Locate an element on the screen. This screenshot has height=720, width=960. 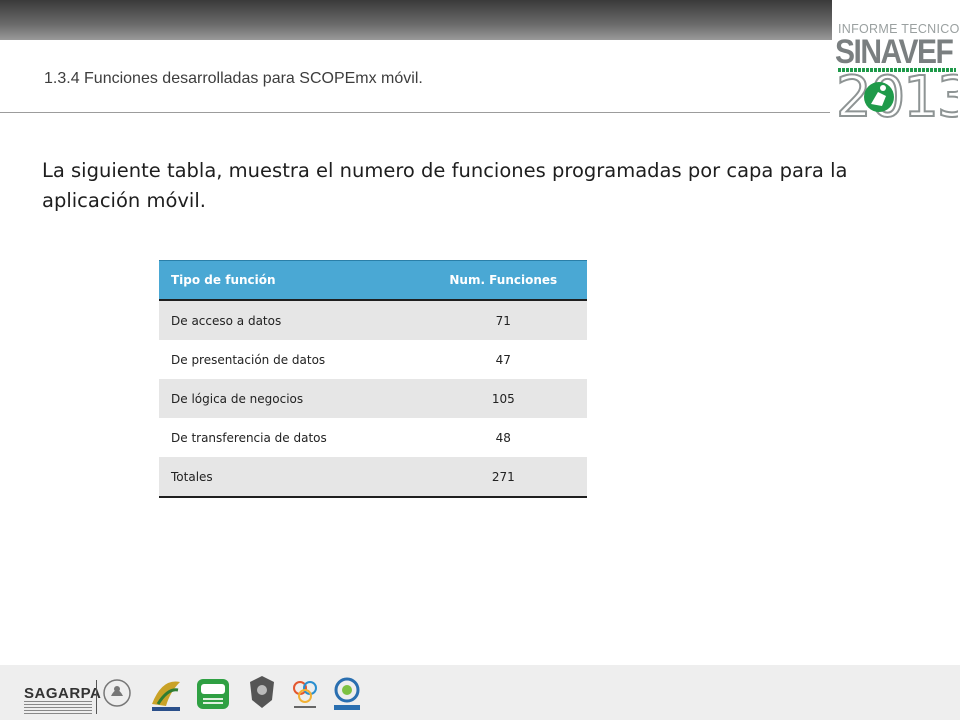
total-count-cell: 271 is located at coordinates (503, 477).